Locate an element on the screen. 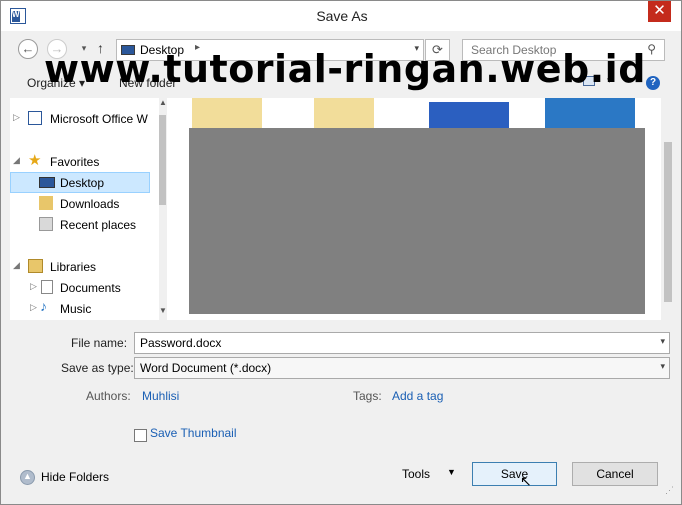  folder-thumbnail is located at coordinates (227, 113).